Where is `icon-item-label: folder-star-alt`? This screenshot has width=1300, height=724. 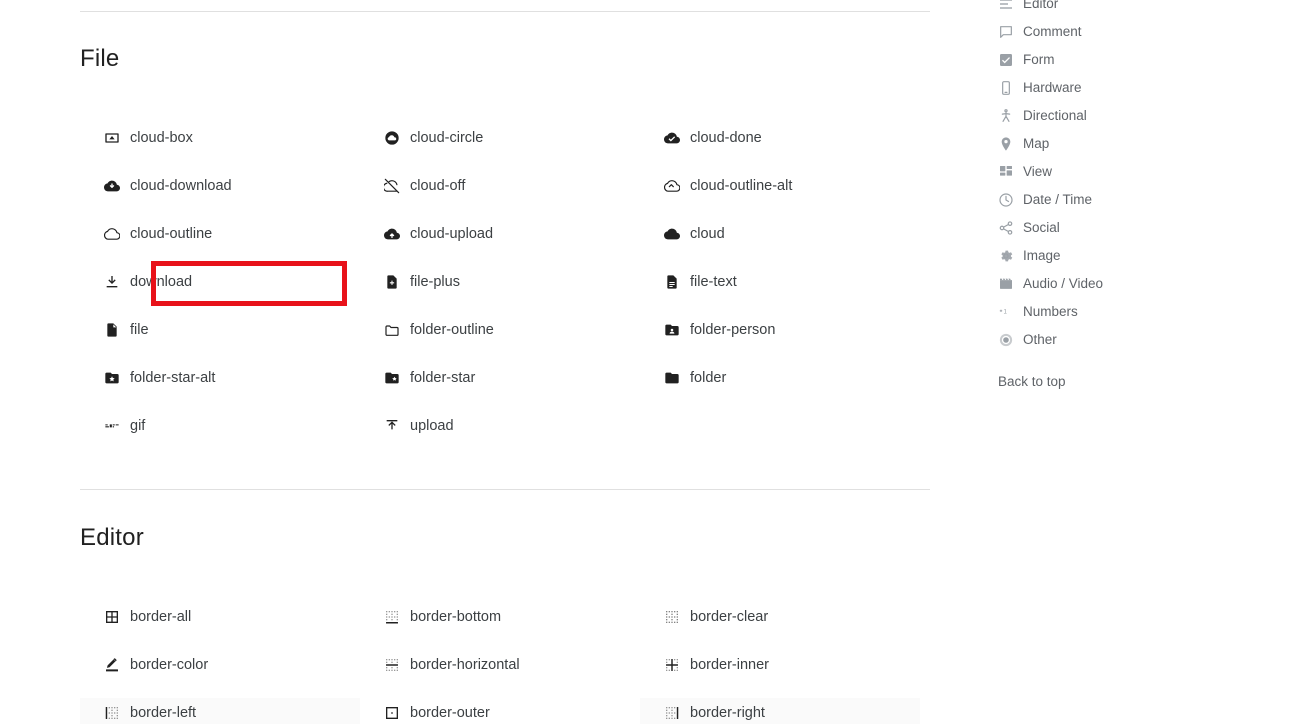 icon-item-label: folder-star-alt is located at coordinates (173, 377).